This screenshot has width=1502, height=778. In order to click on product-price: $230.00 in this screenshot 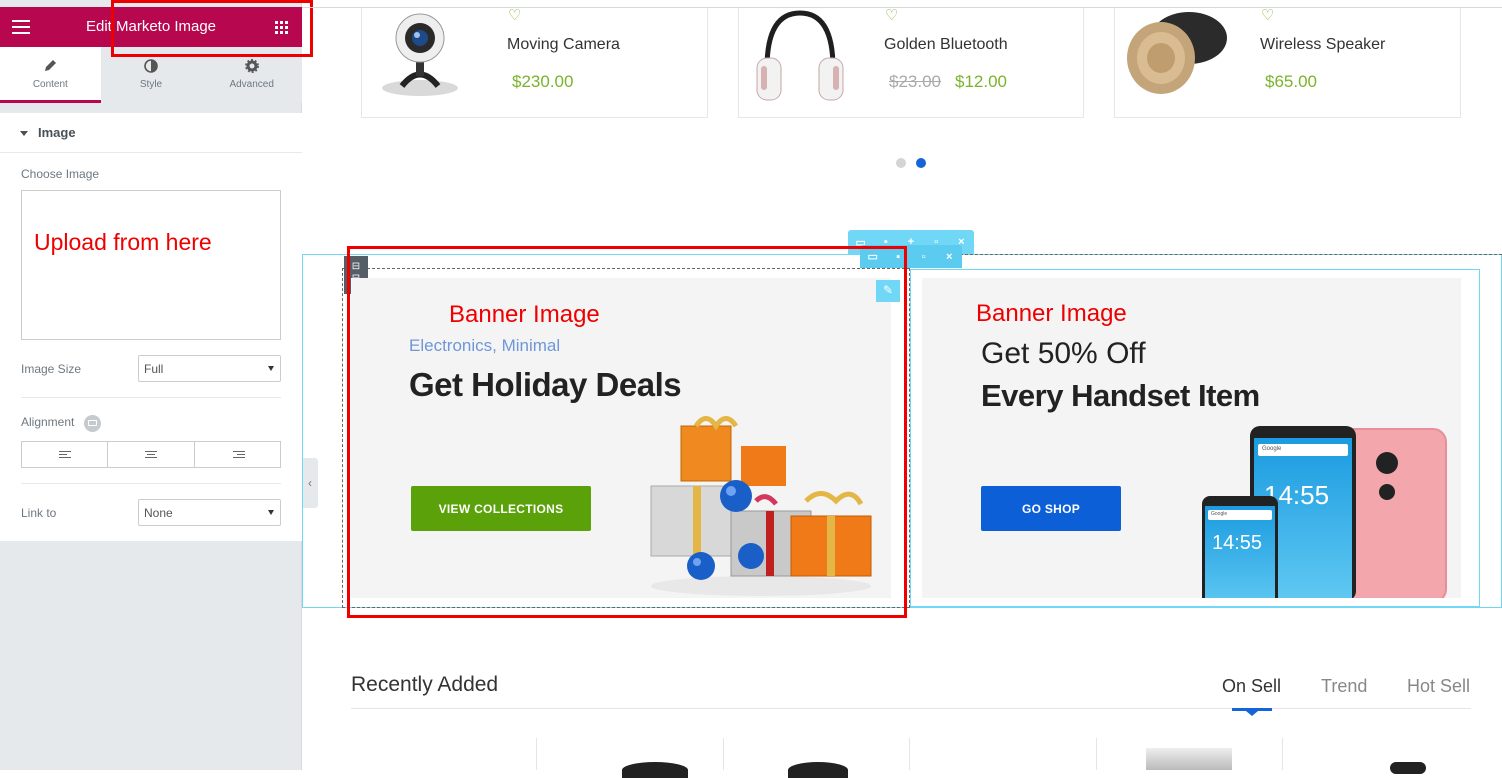, I will do `click(543, 81)`.